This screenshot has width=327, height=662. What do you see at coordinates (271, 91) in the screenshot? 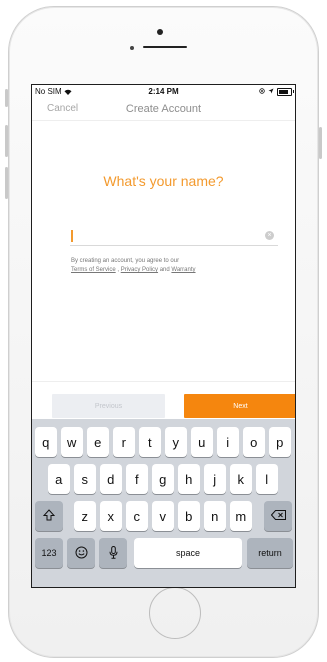
I see `location-icon` at bounding box center [271, 91].